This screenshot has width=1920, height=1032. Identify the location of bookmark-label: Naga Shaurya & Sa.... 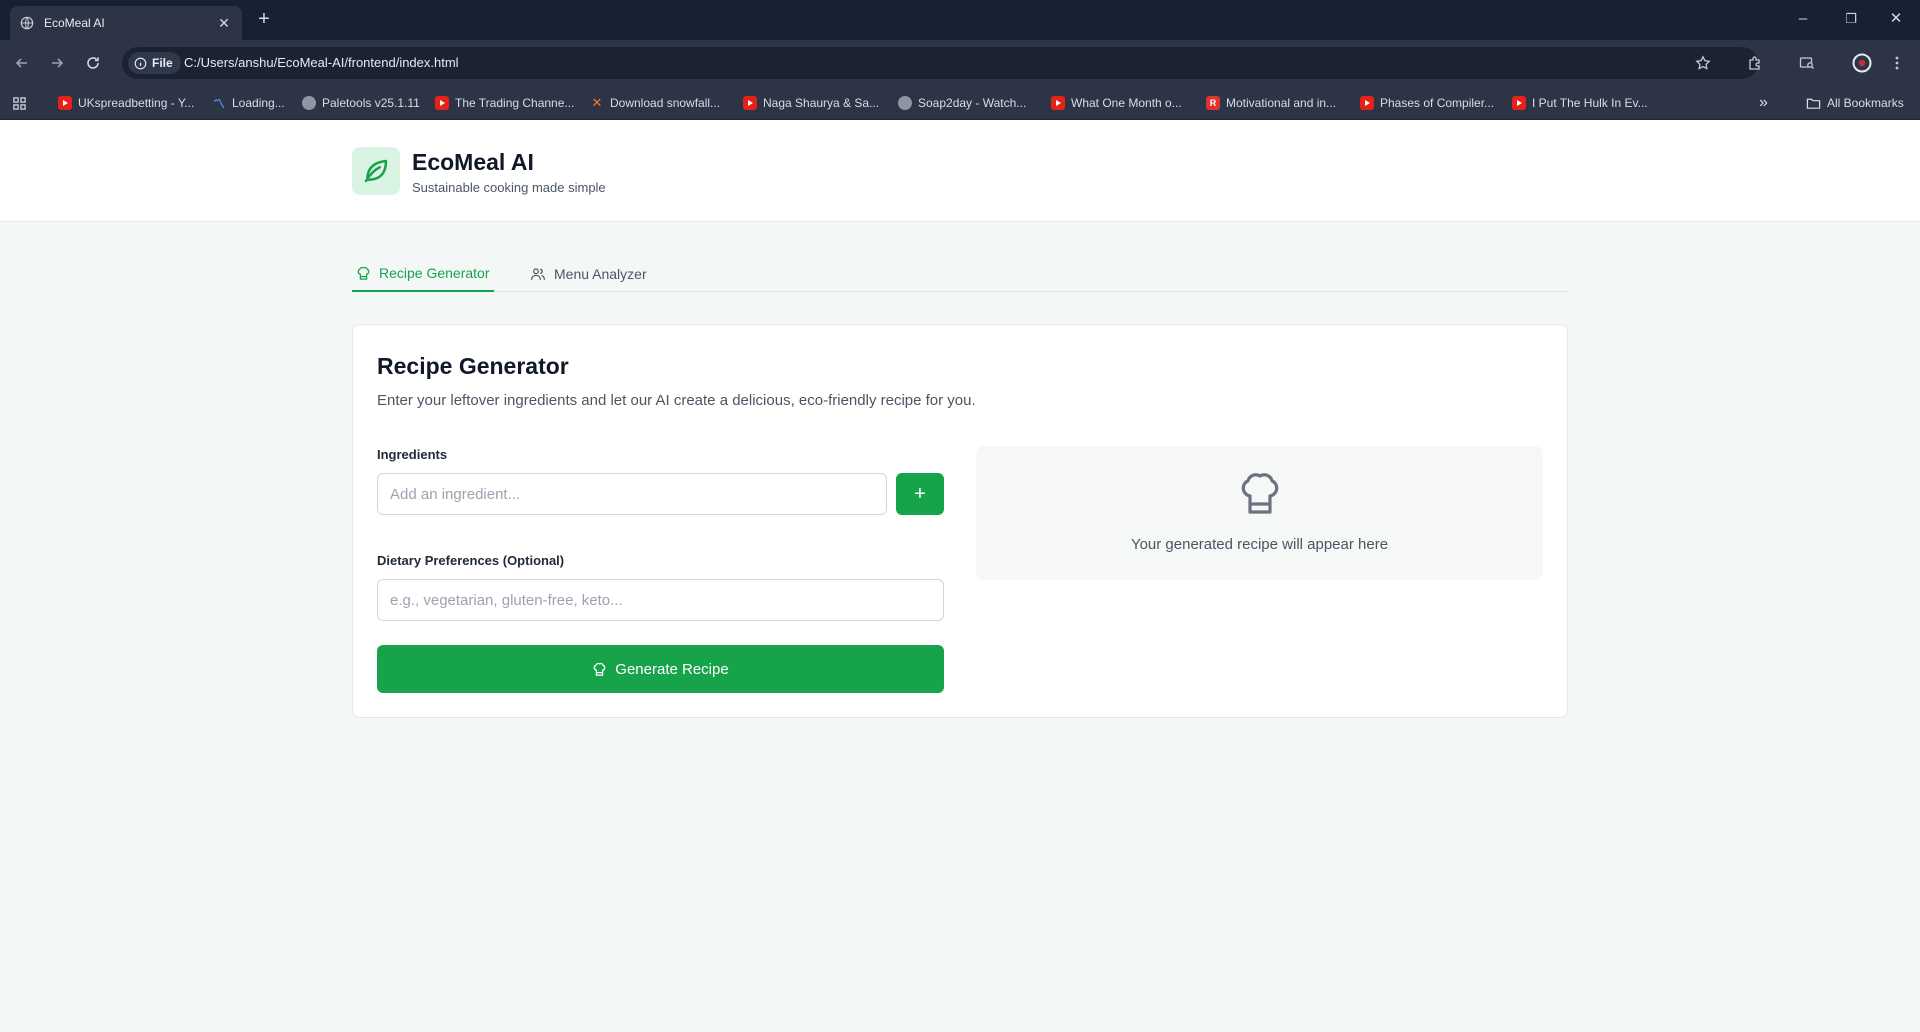
(821, 103).